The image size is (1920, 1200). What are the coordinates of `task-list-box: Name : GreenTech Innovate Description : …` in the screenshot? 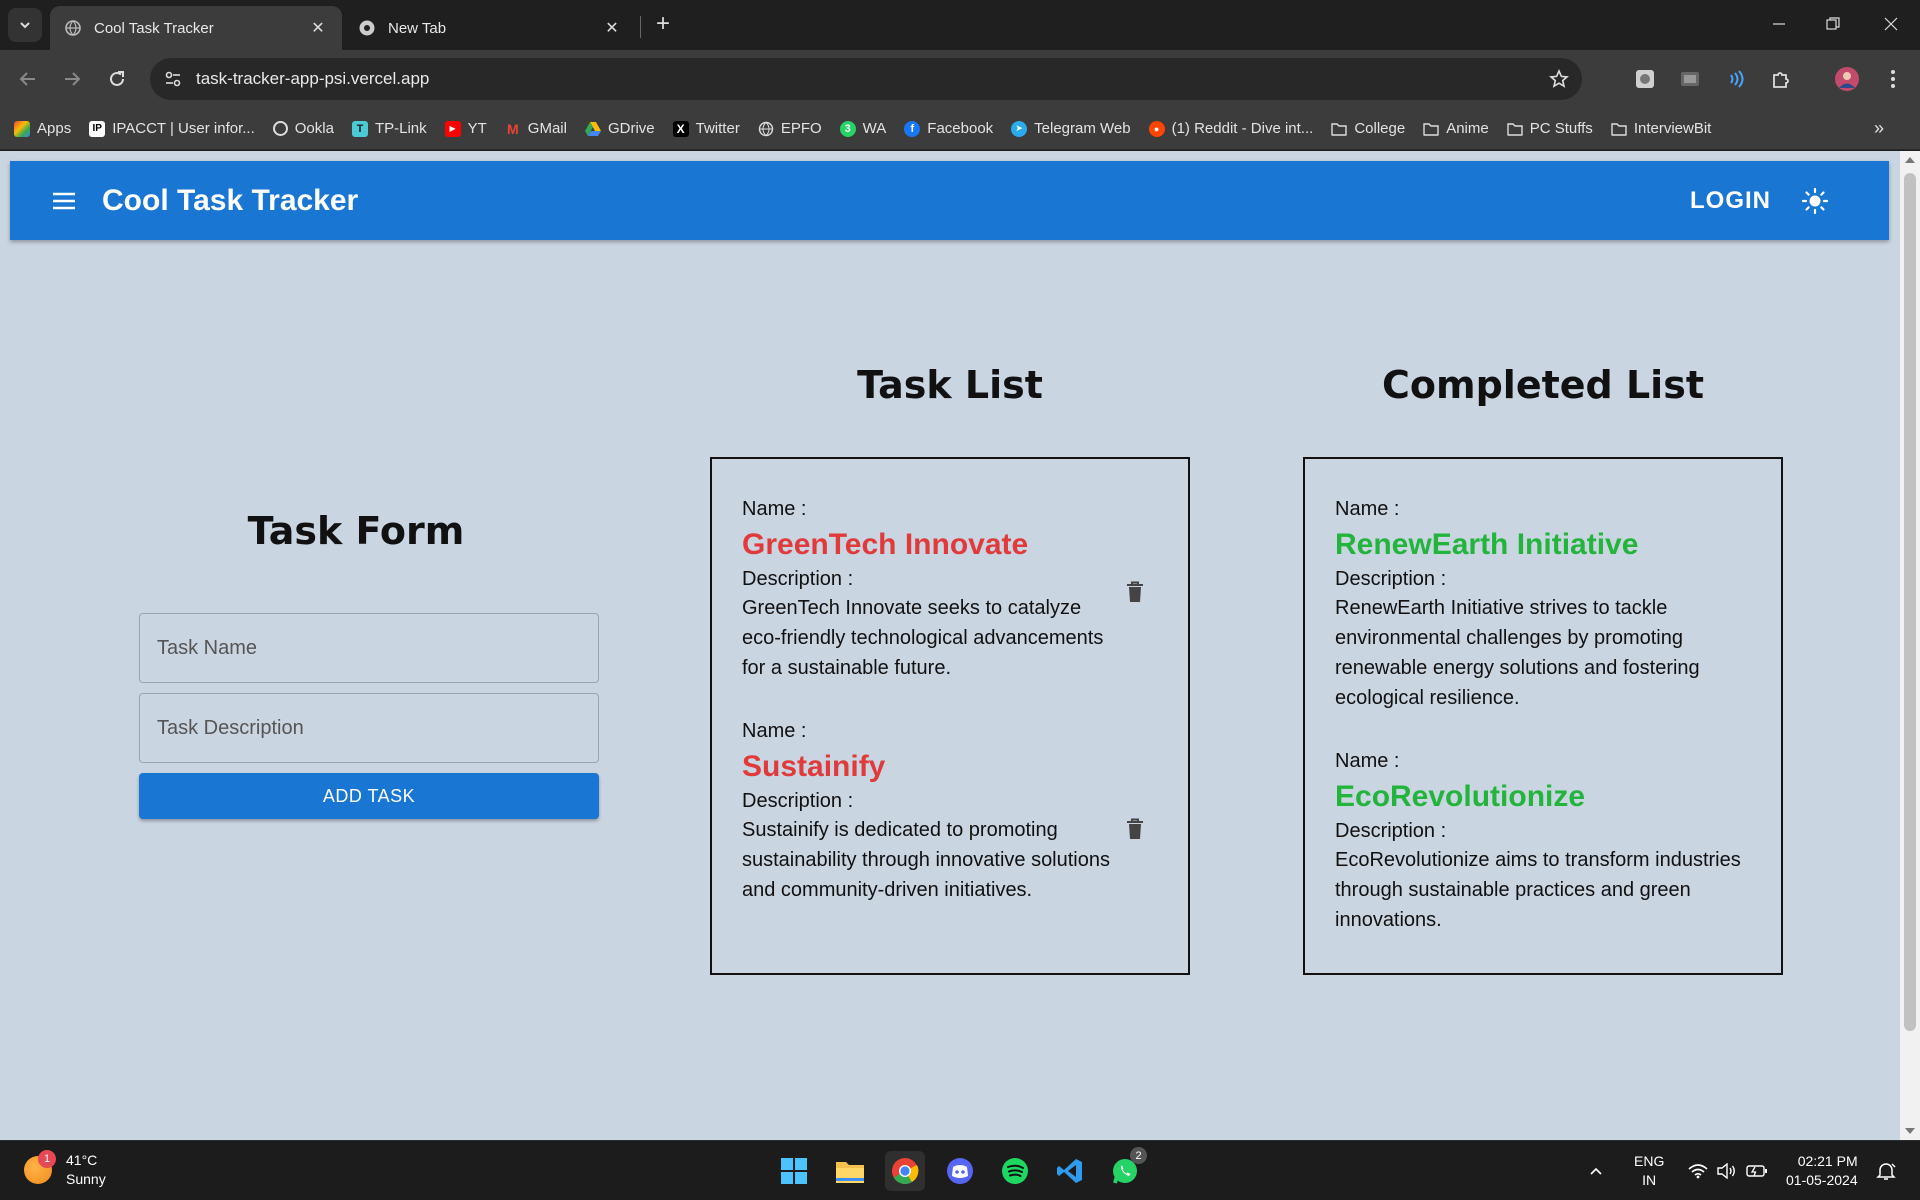 It's located at (950, 716).